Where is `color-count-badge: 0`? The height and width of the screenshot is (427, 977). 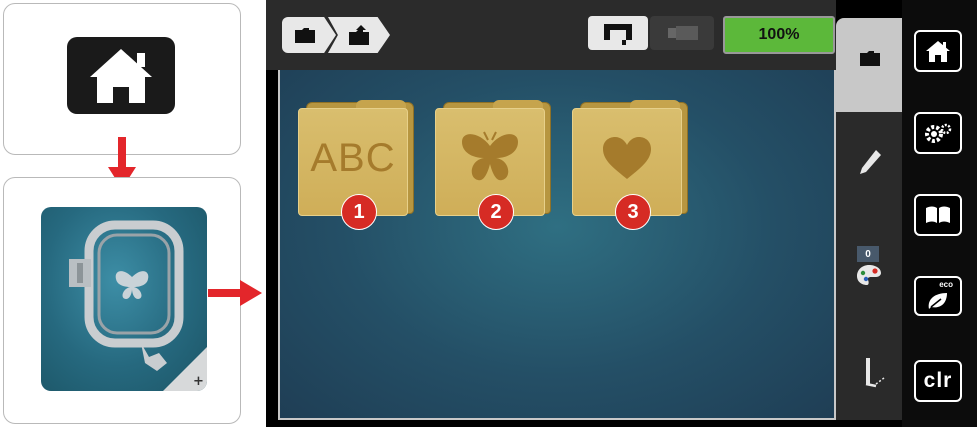 color-count-badge: 0 is located at coordinates (868, 254).